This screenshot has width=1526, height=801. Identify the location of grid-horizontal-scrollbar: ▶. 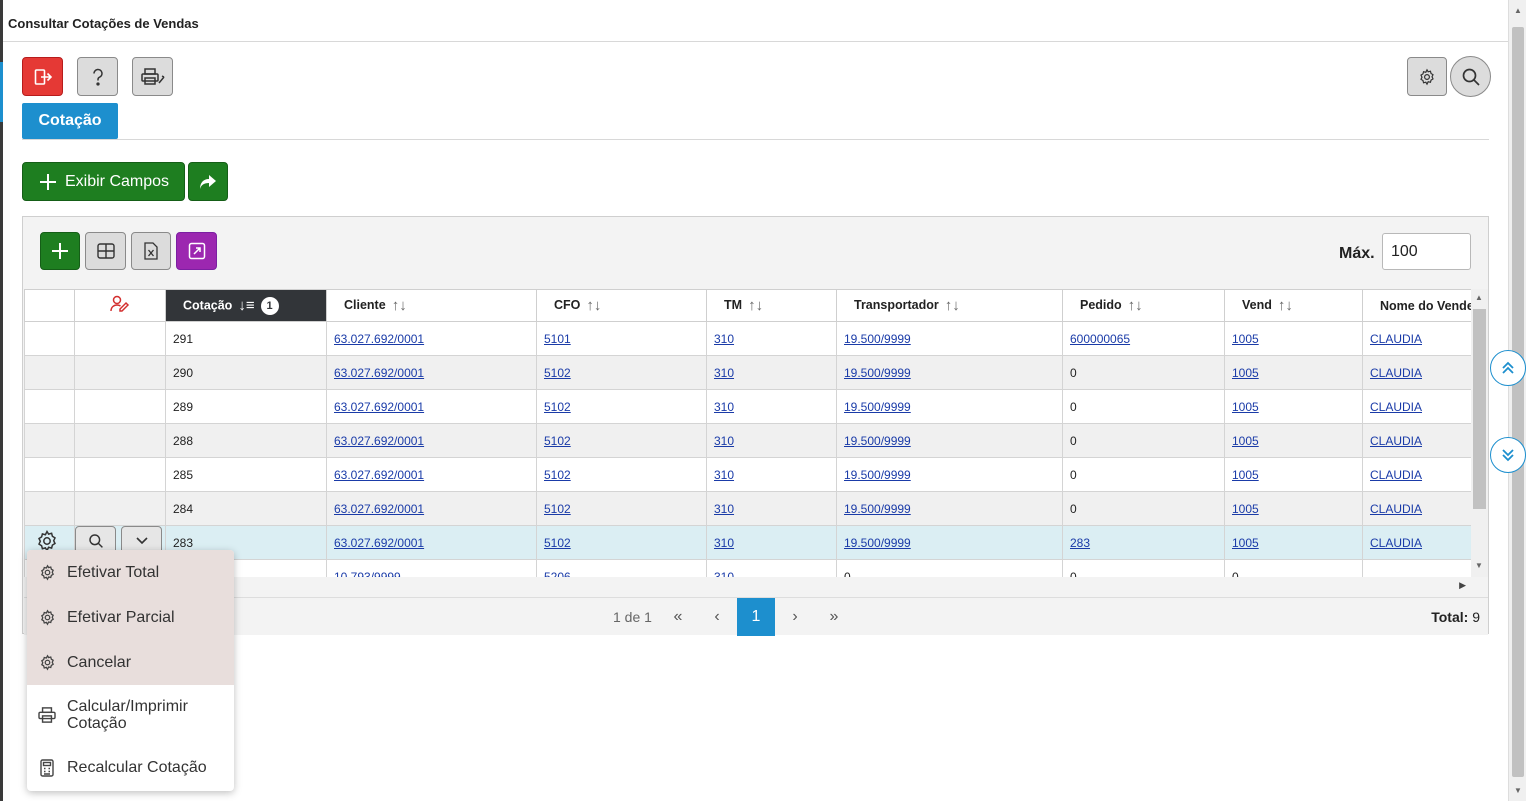
(756, 586).